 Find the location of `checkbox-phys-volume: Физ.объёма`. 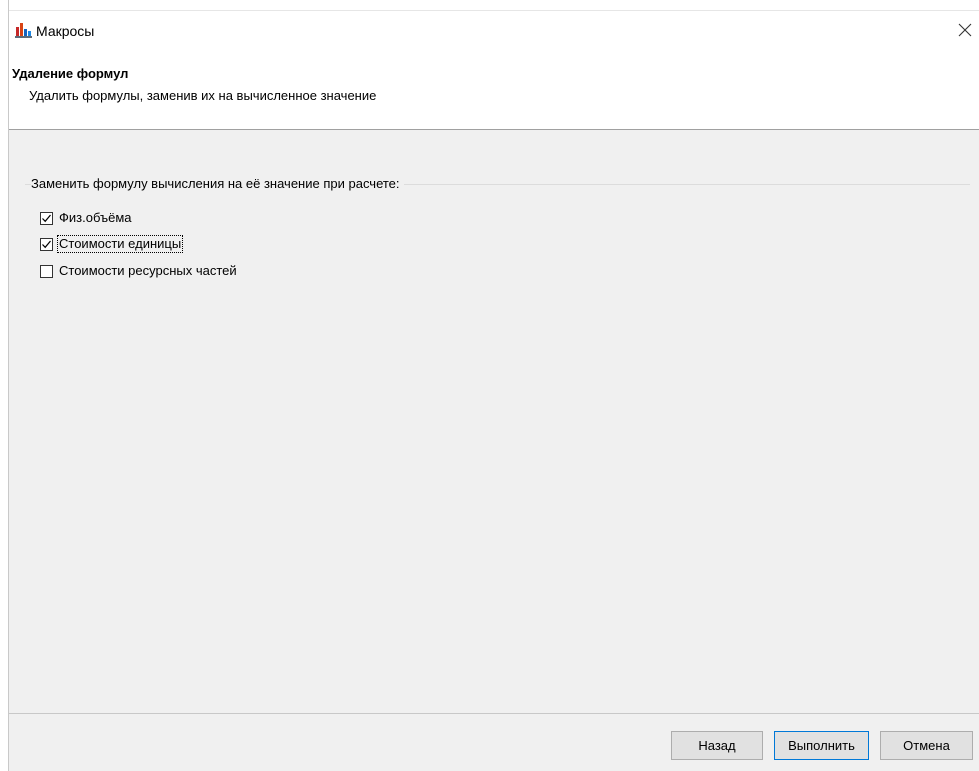

checkbox-phys-volume: Физ.объёма is located at coordinates (86, 218).